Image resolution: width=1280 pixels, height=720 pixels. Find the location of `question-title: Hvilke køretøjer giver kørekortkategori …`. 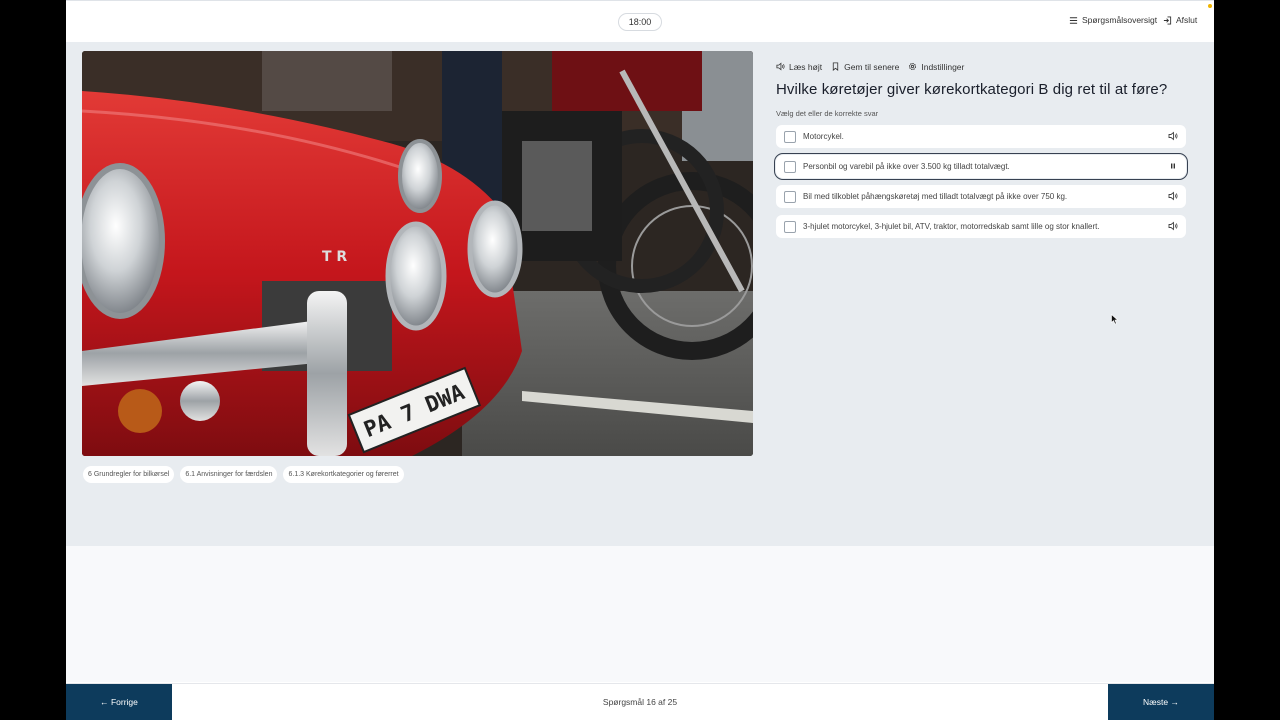

question-title: Hvilke køretøjer giver kørekortkategori … is located at coordinates (972, 89).